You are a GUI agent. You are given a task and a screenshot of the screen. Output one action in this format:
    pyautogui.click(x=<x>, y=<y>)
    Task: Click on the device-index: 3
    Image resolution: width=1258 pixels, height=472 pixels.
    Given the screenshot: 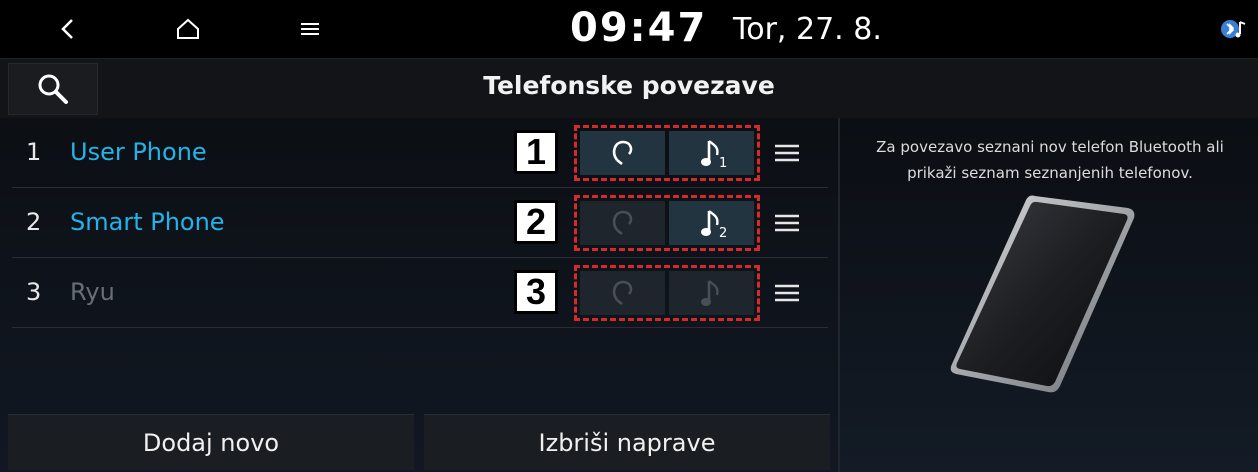 What is the action you would take?
    pyautogui.click(x=34, y=292)
    